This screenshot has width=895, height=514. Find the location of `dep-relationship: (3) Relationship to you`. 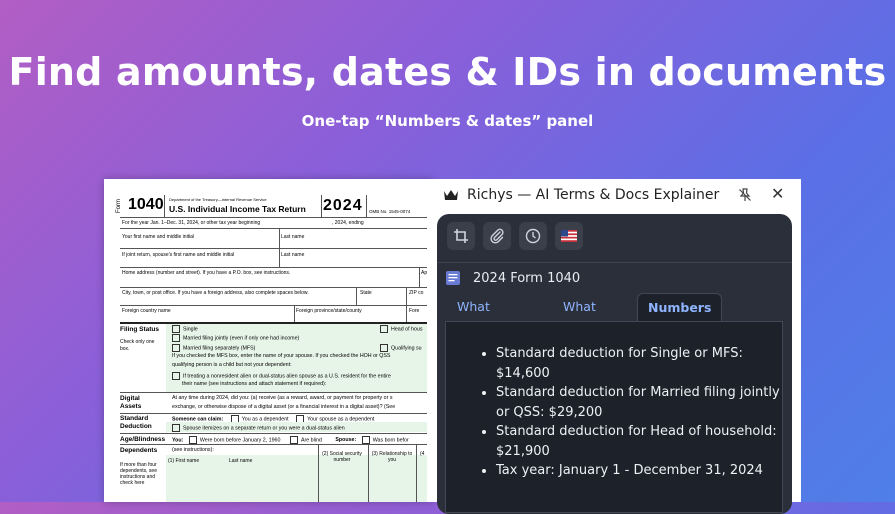

dep-relationship: (3) Relationship to you is located at coordinates (392, 457).